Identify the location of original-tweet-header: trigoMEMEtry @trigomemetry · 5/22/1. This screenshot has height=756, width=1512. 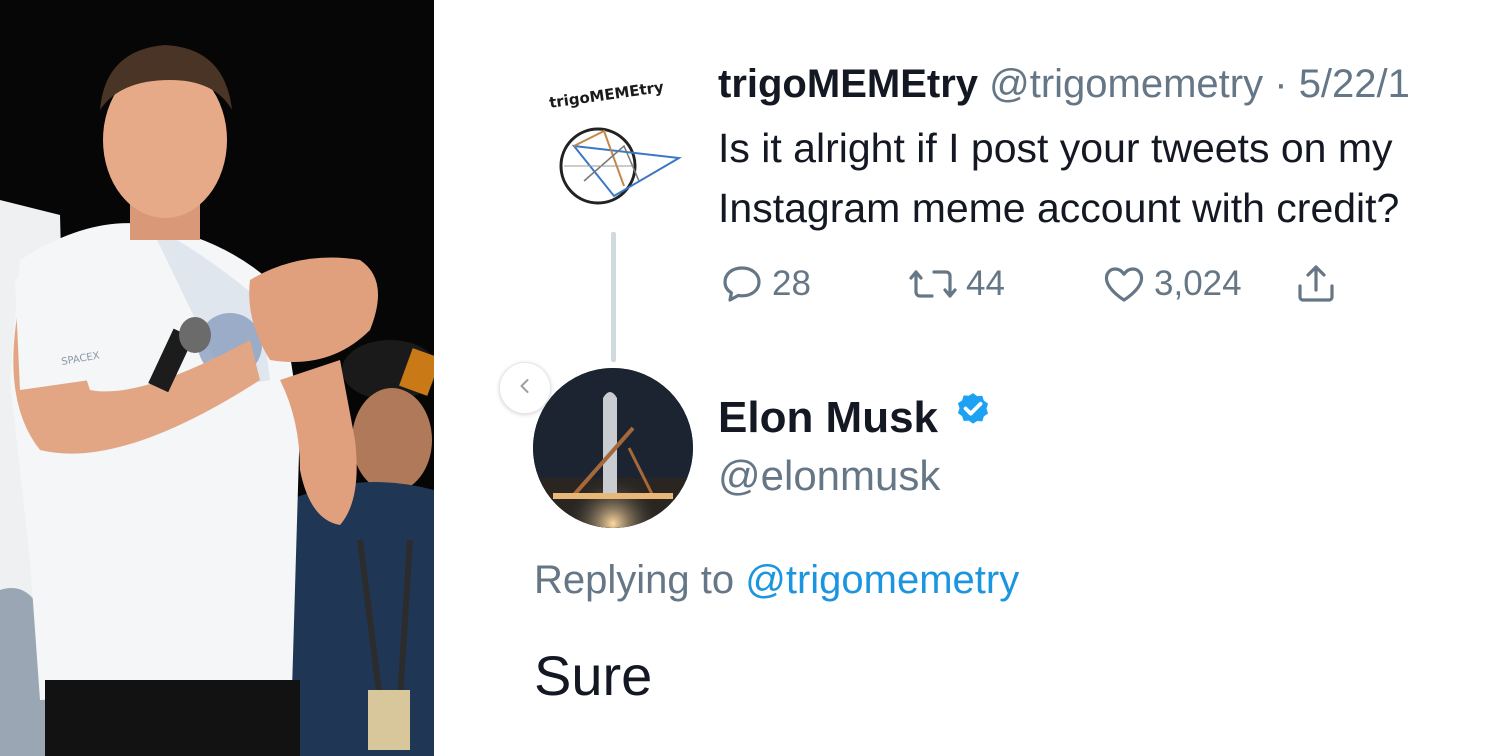
(1064, 84).